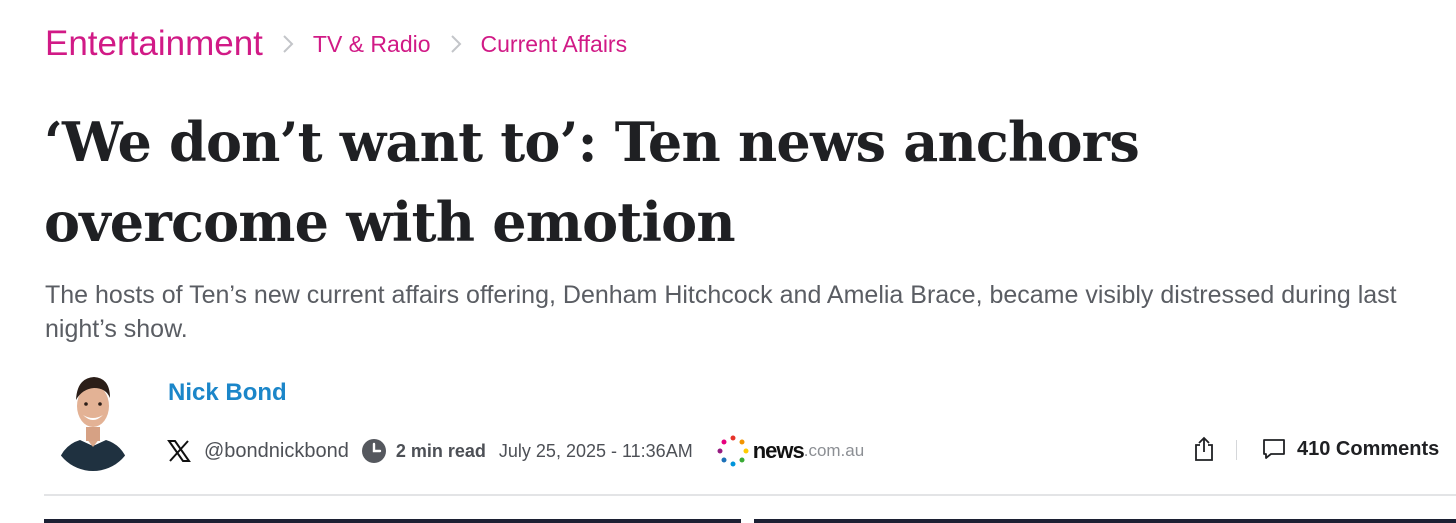 Image resolution: width=1456 pixels, height=523 pixels. Describe the element at coordinates (1105, 521) in the screenshot. I see `next-section-bar-right` at that location.